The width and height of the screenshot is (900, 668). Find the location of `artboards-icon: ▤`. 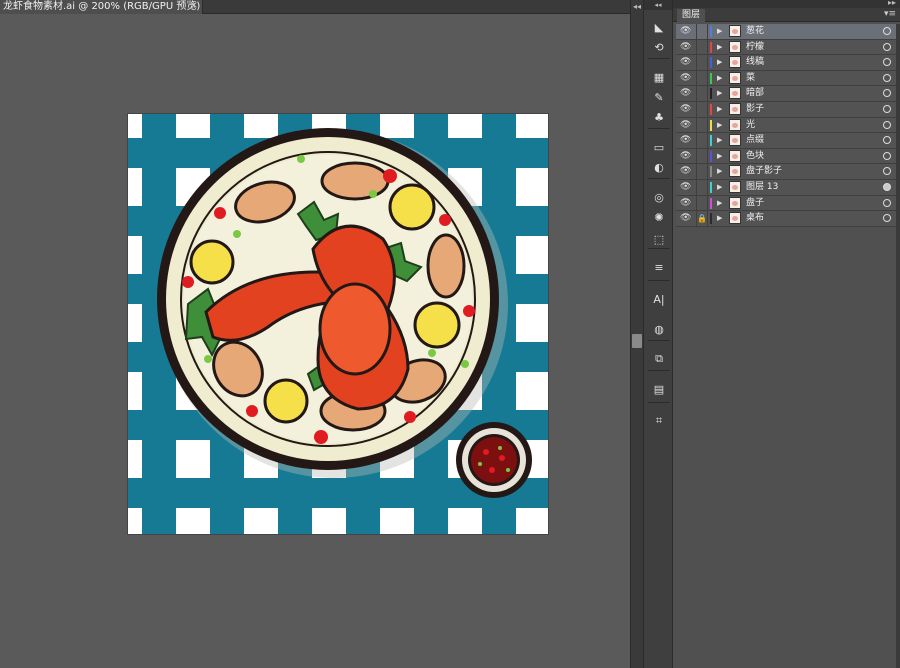

artboards-icon: ▤ is located at coordinates (659, 389).